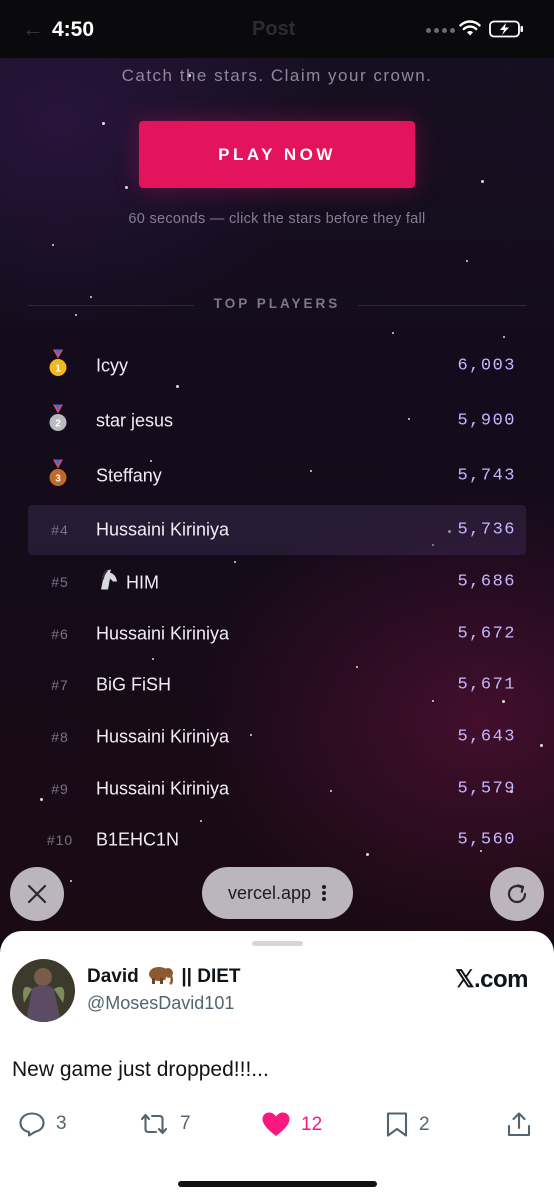 This screenshot has height=1199, width=554. What do you see at coordinates (486, 421) in the screenshot?
I see `player-score: 5,900` at bounding box center [486, 421].